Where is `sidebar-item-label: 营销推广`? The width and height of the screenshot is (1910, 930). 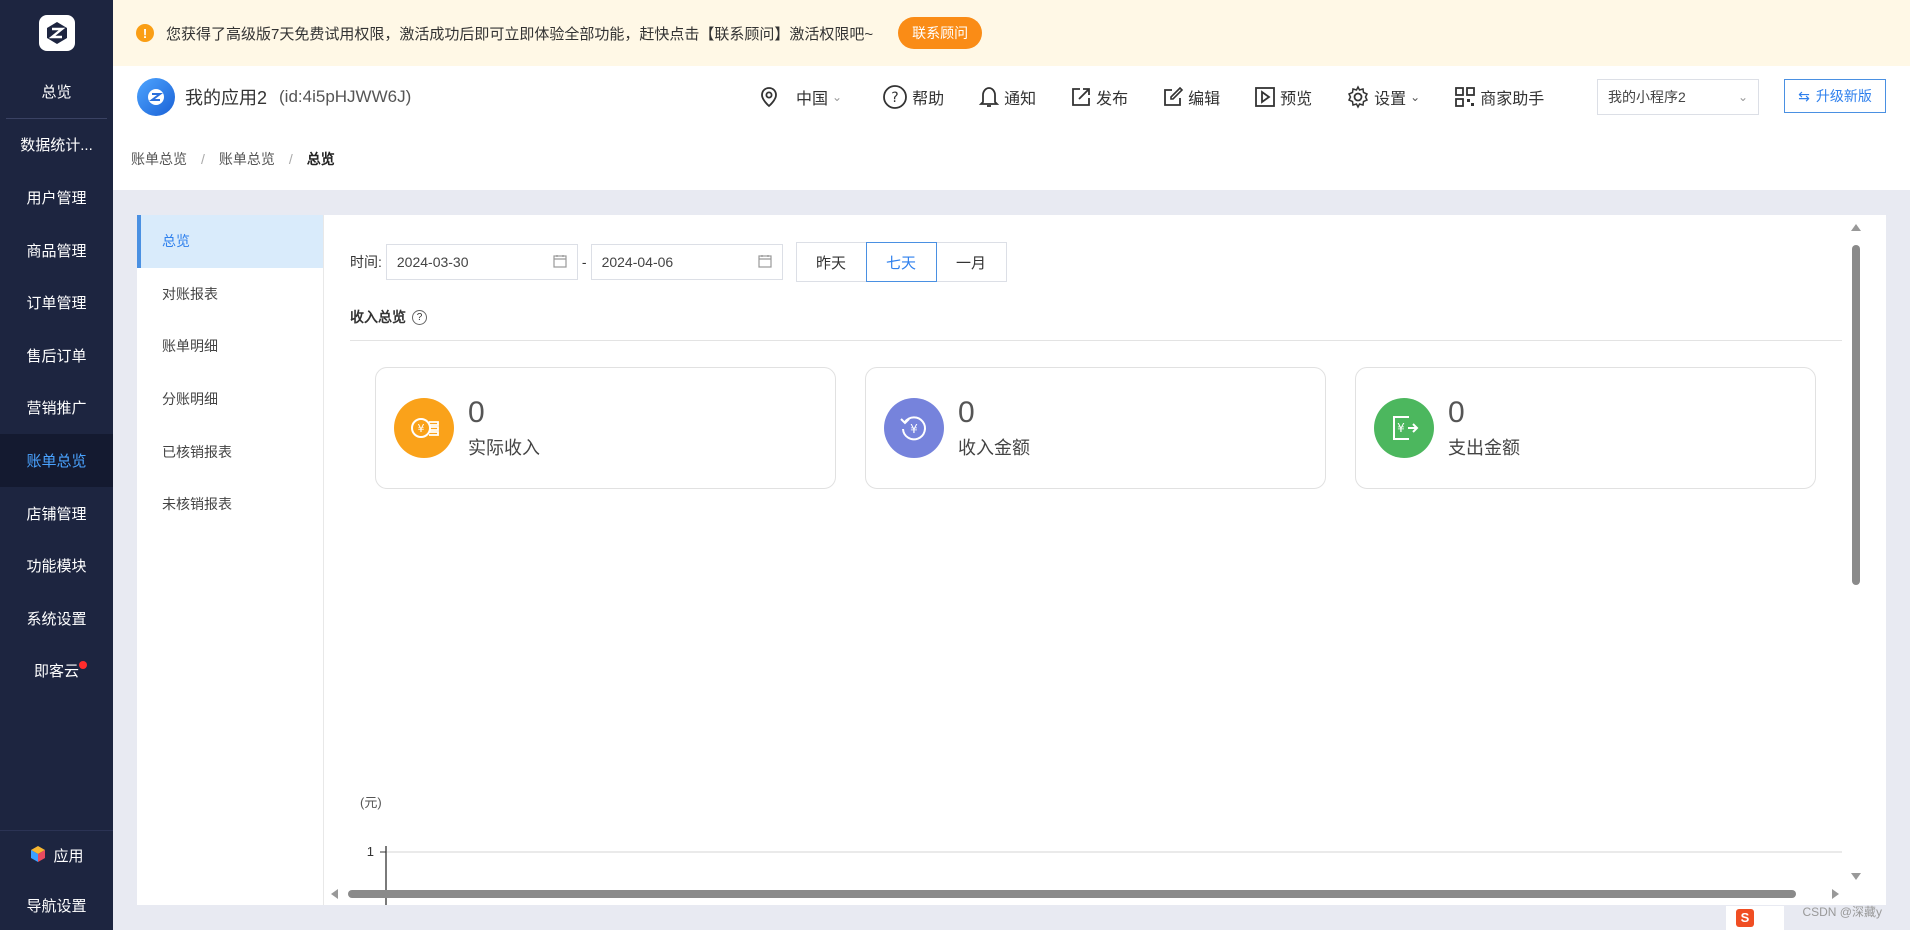
sidebar-item-label: 营销推广 is located at coordinates (56, 409).